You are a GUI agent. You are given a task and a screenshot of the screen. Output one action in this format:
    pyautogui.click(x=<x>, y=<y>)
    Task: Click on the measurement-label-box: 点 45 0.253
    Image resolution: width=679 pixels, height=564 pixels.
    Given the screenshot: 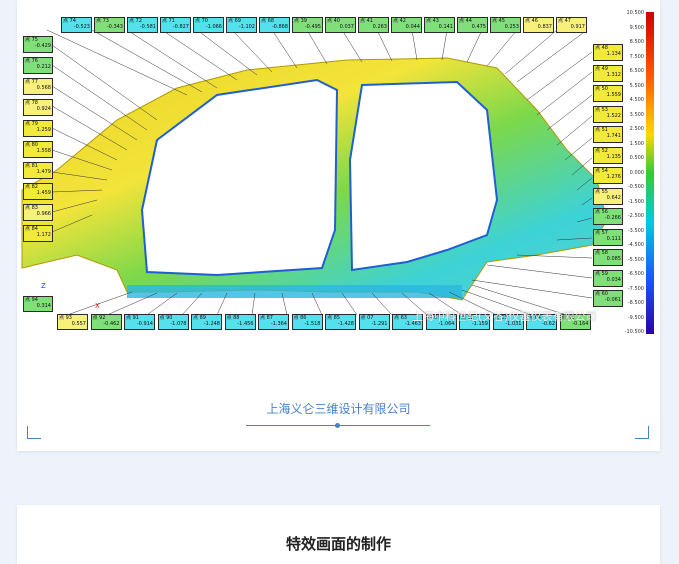 What is the action you would take?
    pyautogui.click(x=505, y=25)
    